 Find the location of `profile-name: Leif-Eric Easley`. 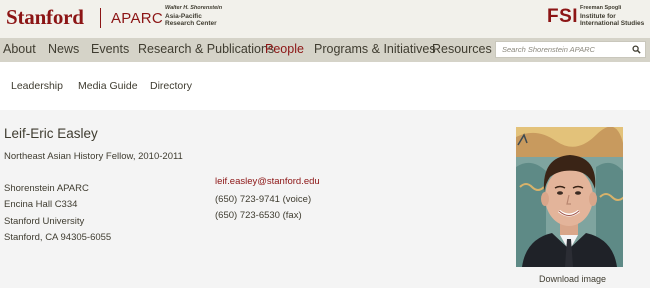

profile-name: Leif-Eric Easley is located at coordinates (51, 133).